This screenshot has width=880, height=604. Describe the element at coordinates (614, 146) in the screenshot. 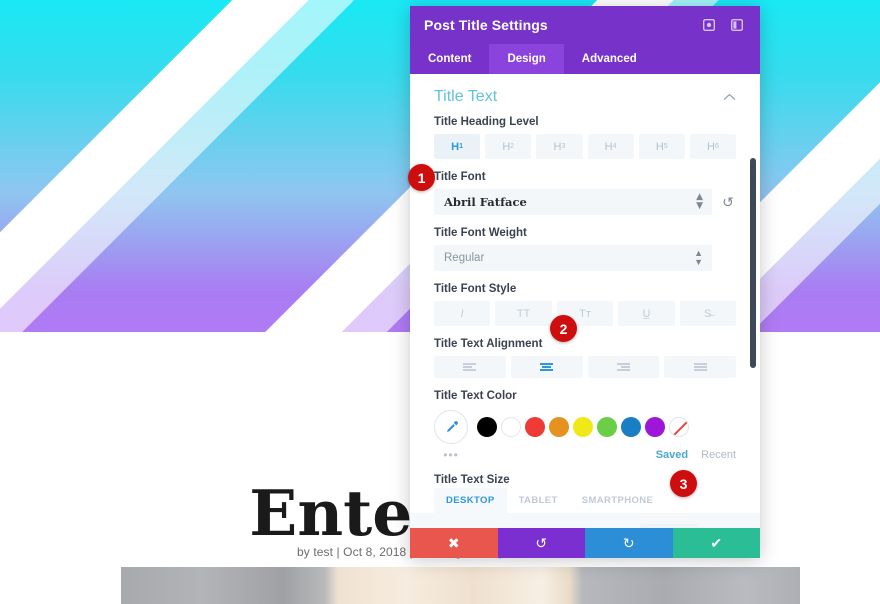

I see `h4-sub: 4` at that location.